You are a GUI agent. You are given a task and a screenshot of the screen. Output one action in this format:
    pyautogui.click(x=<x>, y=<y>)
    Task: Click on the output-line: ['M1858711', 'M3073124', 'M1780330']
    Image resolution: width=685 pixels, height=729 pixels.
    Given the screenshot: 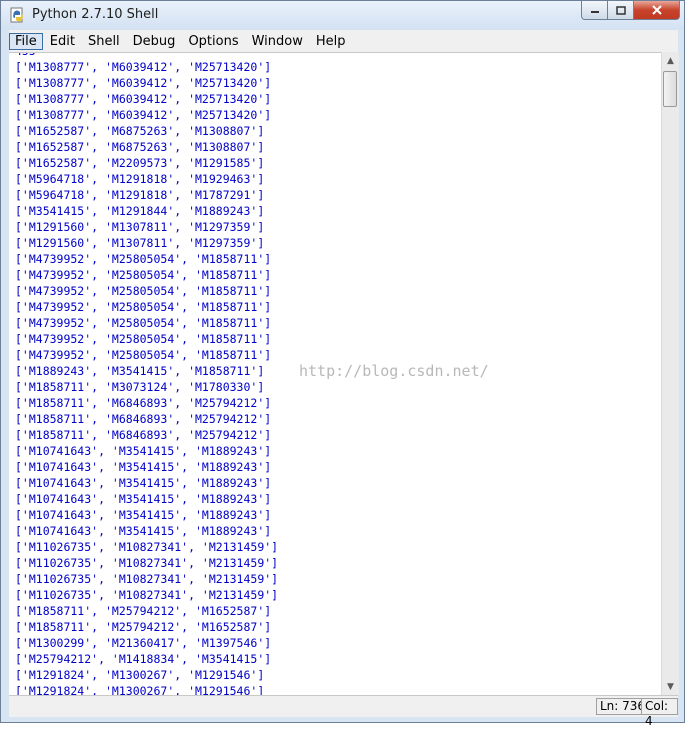 What is the action you would take?
    pyautogui.click(x=140, y=387)
    